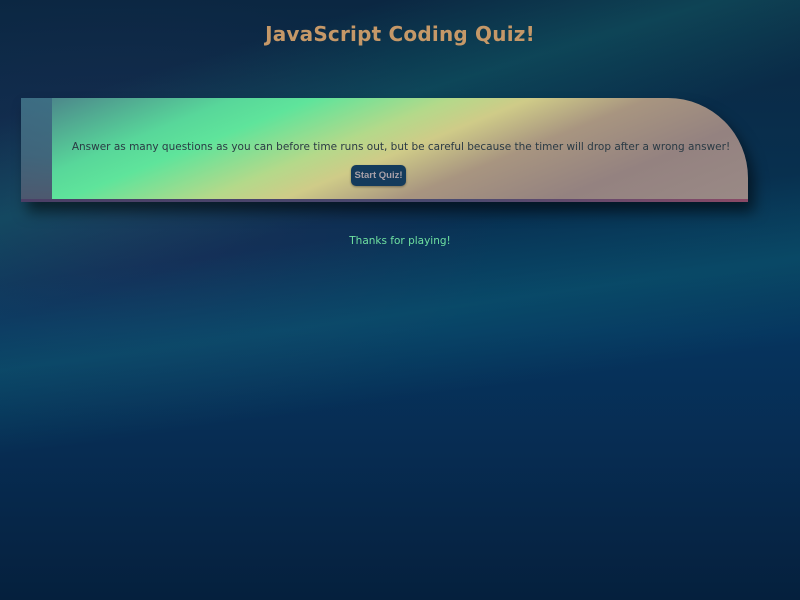 This screenshot has height=600, width=800. I want to click on card-bottom-border, so click(384, 200).